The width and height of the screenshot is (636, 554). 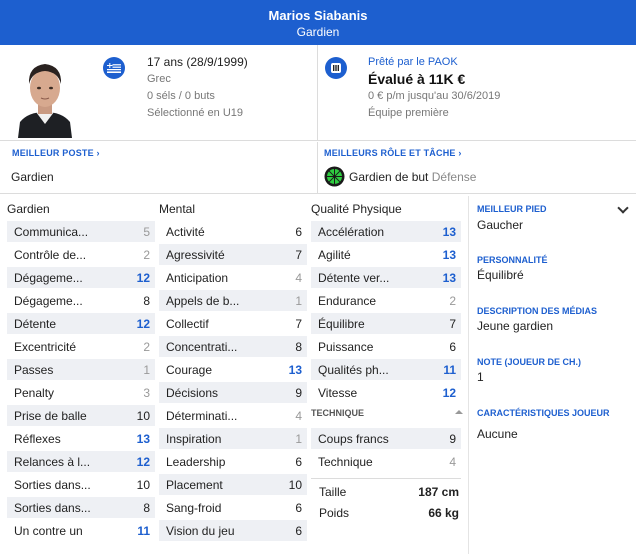 I want to click on attribute-label: Vision du jeu, so click(x=200, y=530).